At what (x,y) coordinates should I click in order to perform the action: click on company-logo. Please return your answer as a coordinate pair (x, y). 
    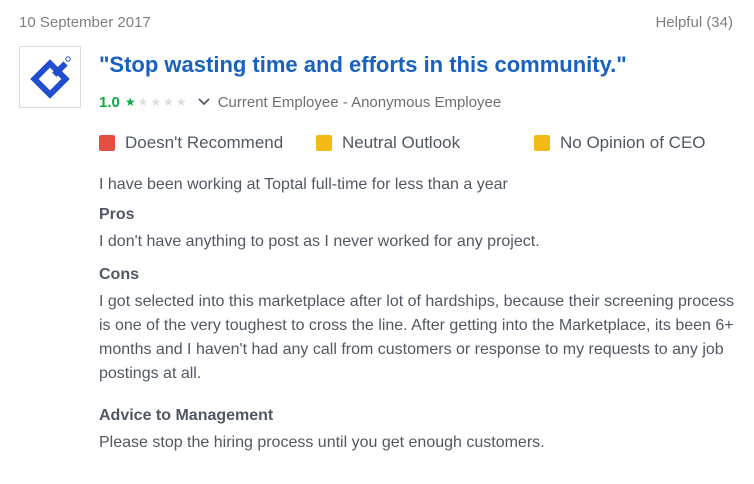
    Looking at the image, I should click on (50, 77).